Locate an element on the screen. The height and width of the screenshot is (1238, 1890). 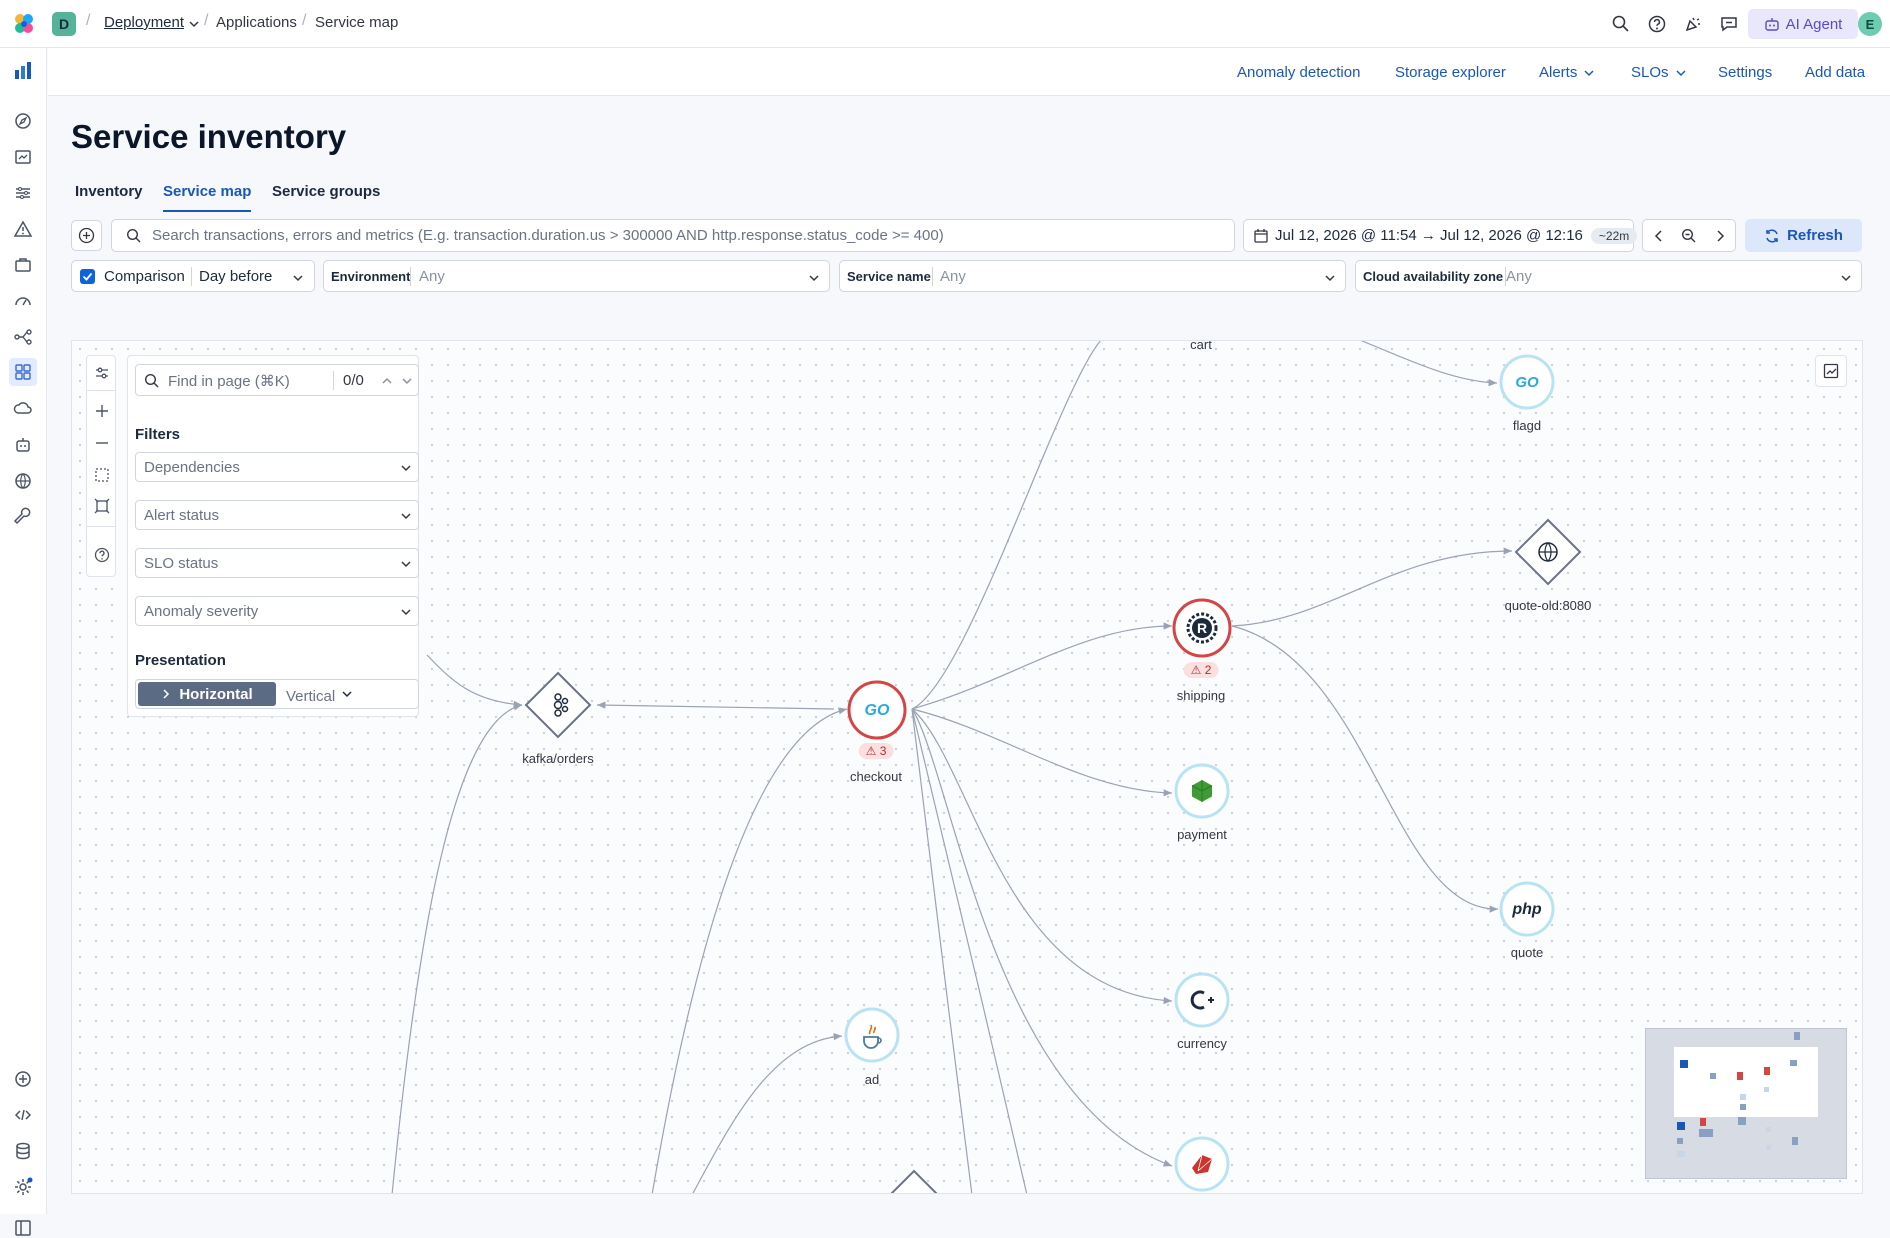
alert-status-select: Alert status is located at coordinates (277, 515).